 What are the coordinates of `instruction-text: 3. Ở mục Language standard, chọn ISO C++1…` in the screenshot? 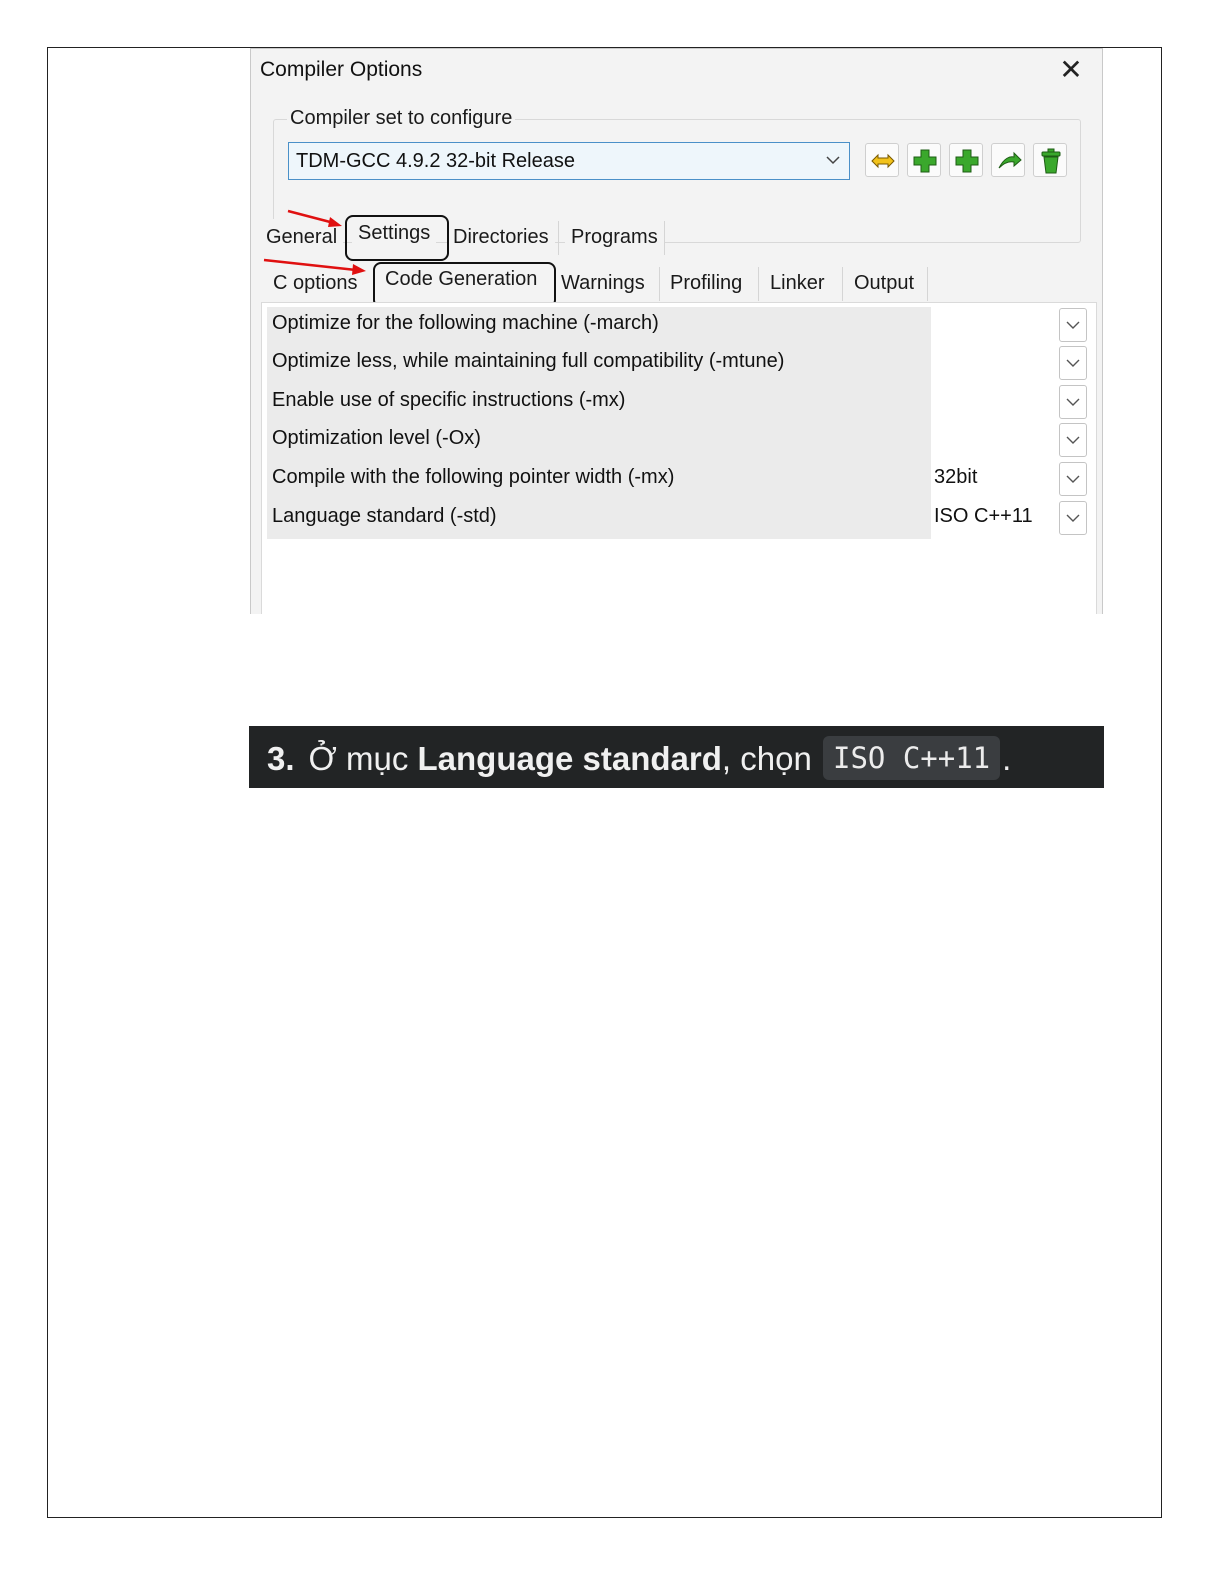 It's located at (639, 758).